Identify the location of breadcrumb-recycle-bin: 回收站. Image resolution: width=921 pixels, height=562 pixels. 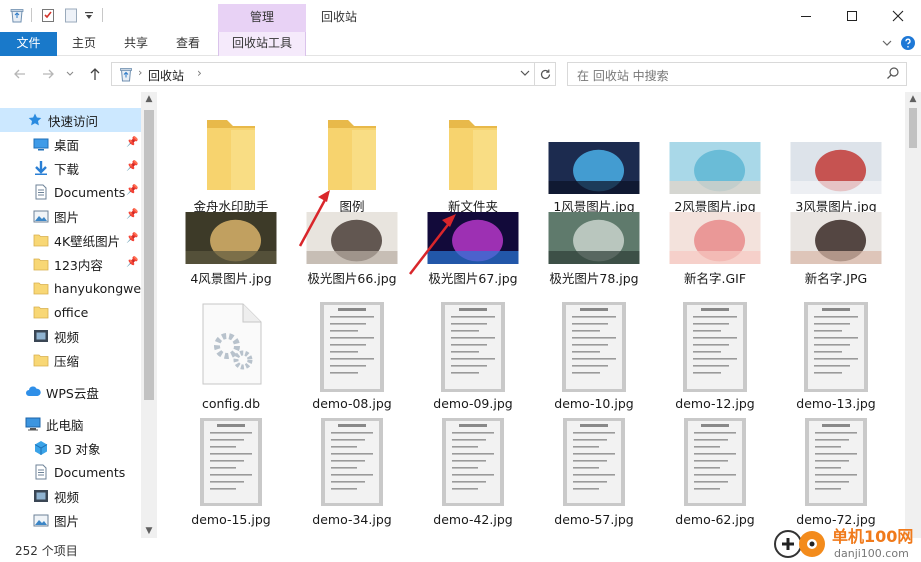
(166, 75).